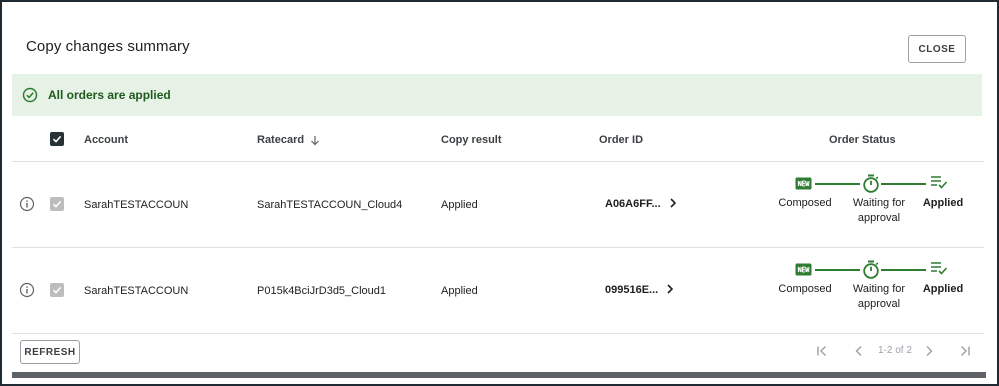 The width and height of the screenshot is (999, 386). Describe the element at coordinates (859, 351) in the screenshot. I see `previous-page-icon` at that location.